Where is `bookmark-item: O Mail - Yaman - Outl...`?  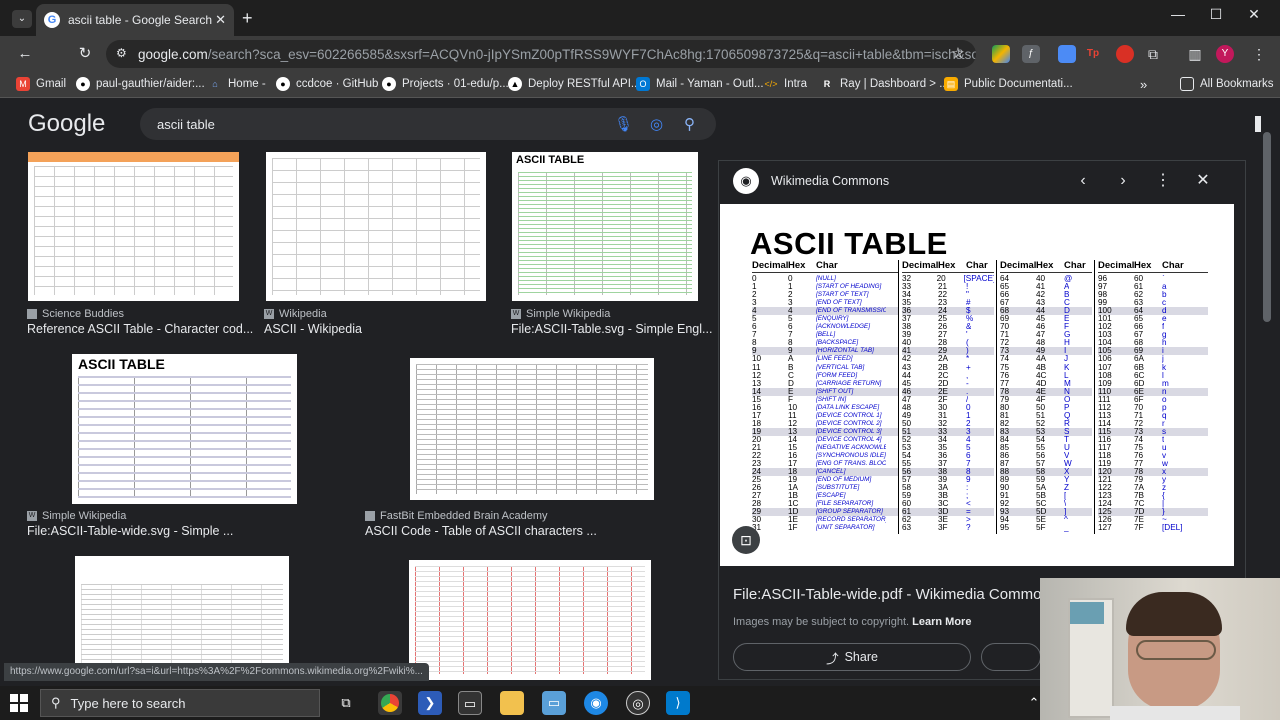
bookmark-item: O Mail - Yaman - Outl... is located at coordinates (700, 84).